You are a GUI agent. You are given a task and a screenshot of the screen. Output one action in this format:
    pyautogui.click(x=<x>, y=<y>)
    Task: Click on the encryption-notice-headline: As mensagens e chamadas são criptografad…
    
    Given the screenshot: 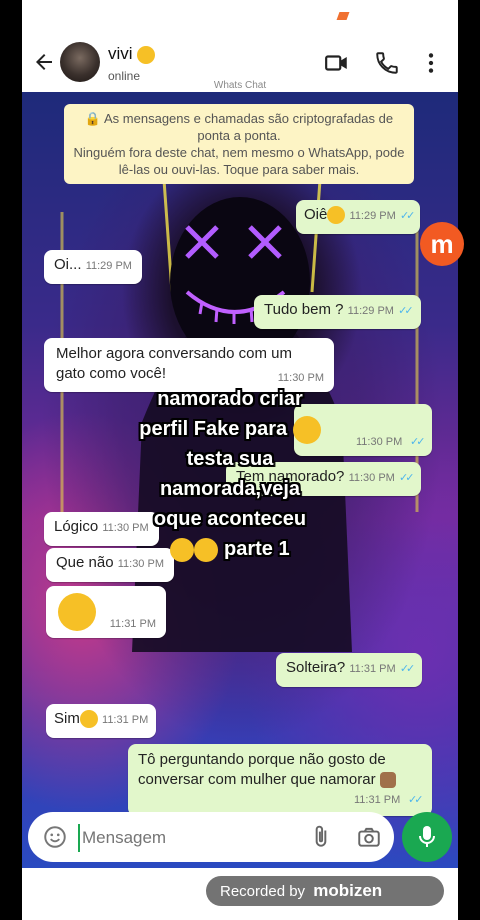 What is the action you would take?
    pyautogui.click(x=249, y=127)
    